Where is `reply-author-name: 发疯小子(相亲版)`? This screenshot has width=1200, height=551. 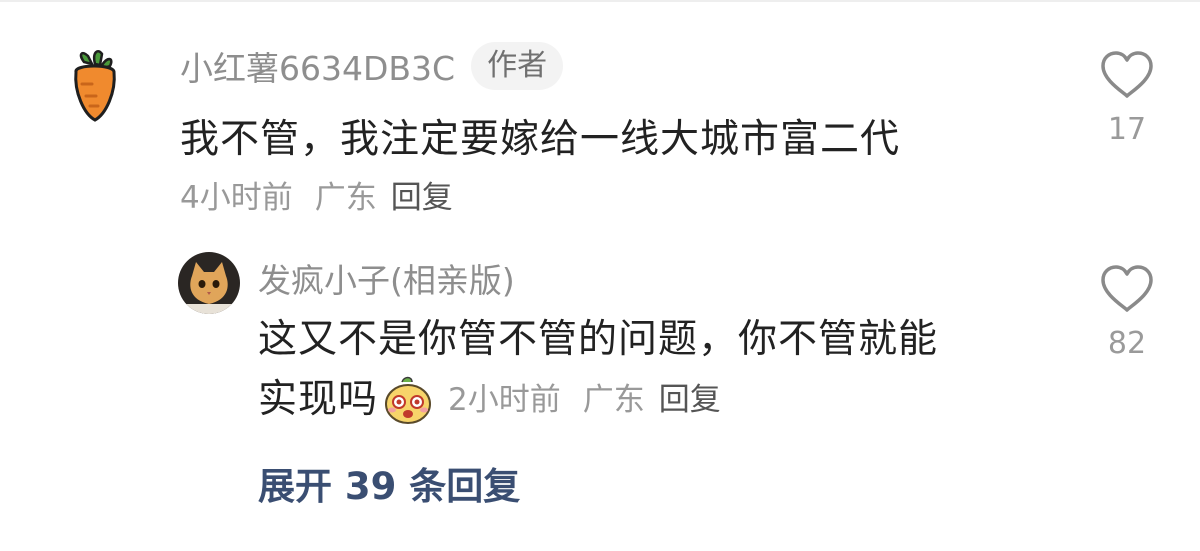
reply-author-name: 发疯小子(相亲版) is located at coordinates (386, 278).